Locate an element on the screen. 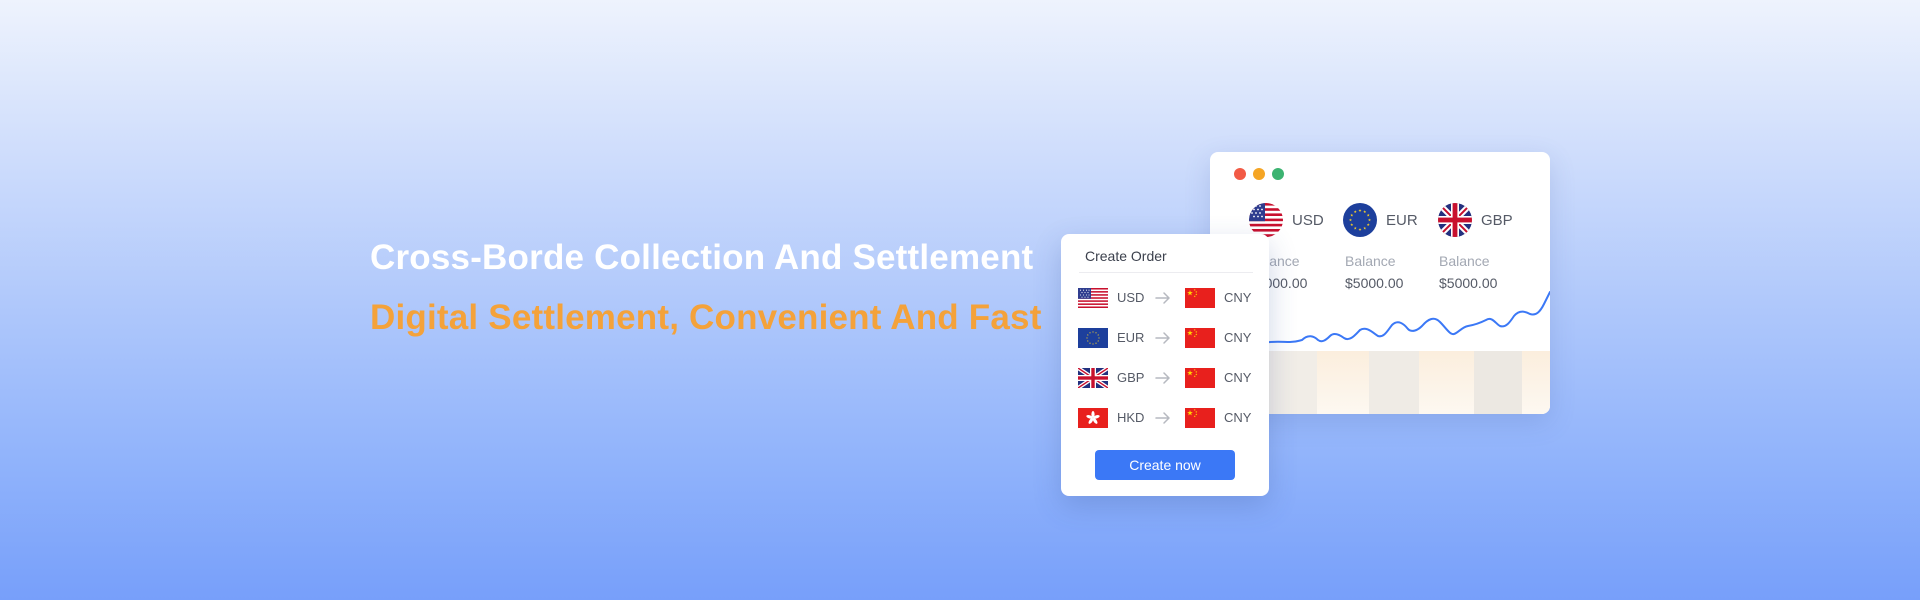 Image resolution: width=1920 pixels, height=600 pixels. conversion-row-eur-cny: EUR CNY is located at coordinates (1165, 338).